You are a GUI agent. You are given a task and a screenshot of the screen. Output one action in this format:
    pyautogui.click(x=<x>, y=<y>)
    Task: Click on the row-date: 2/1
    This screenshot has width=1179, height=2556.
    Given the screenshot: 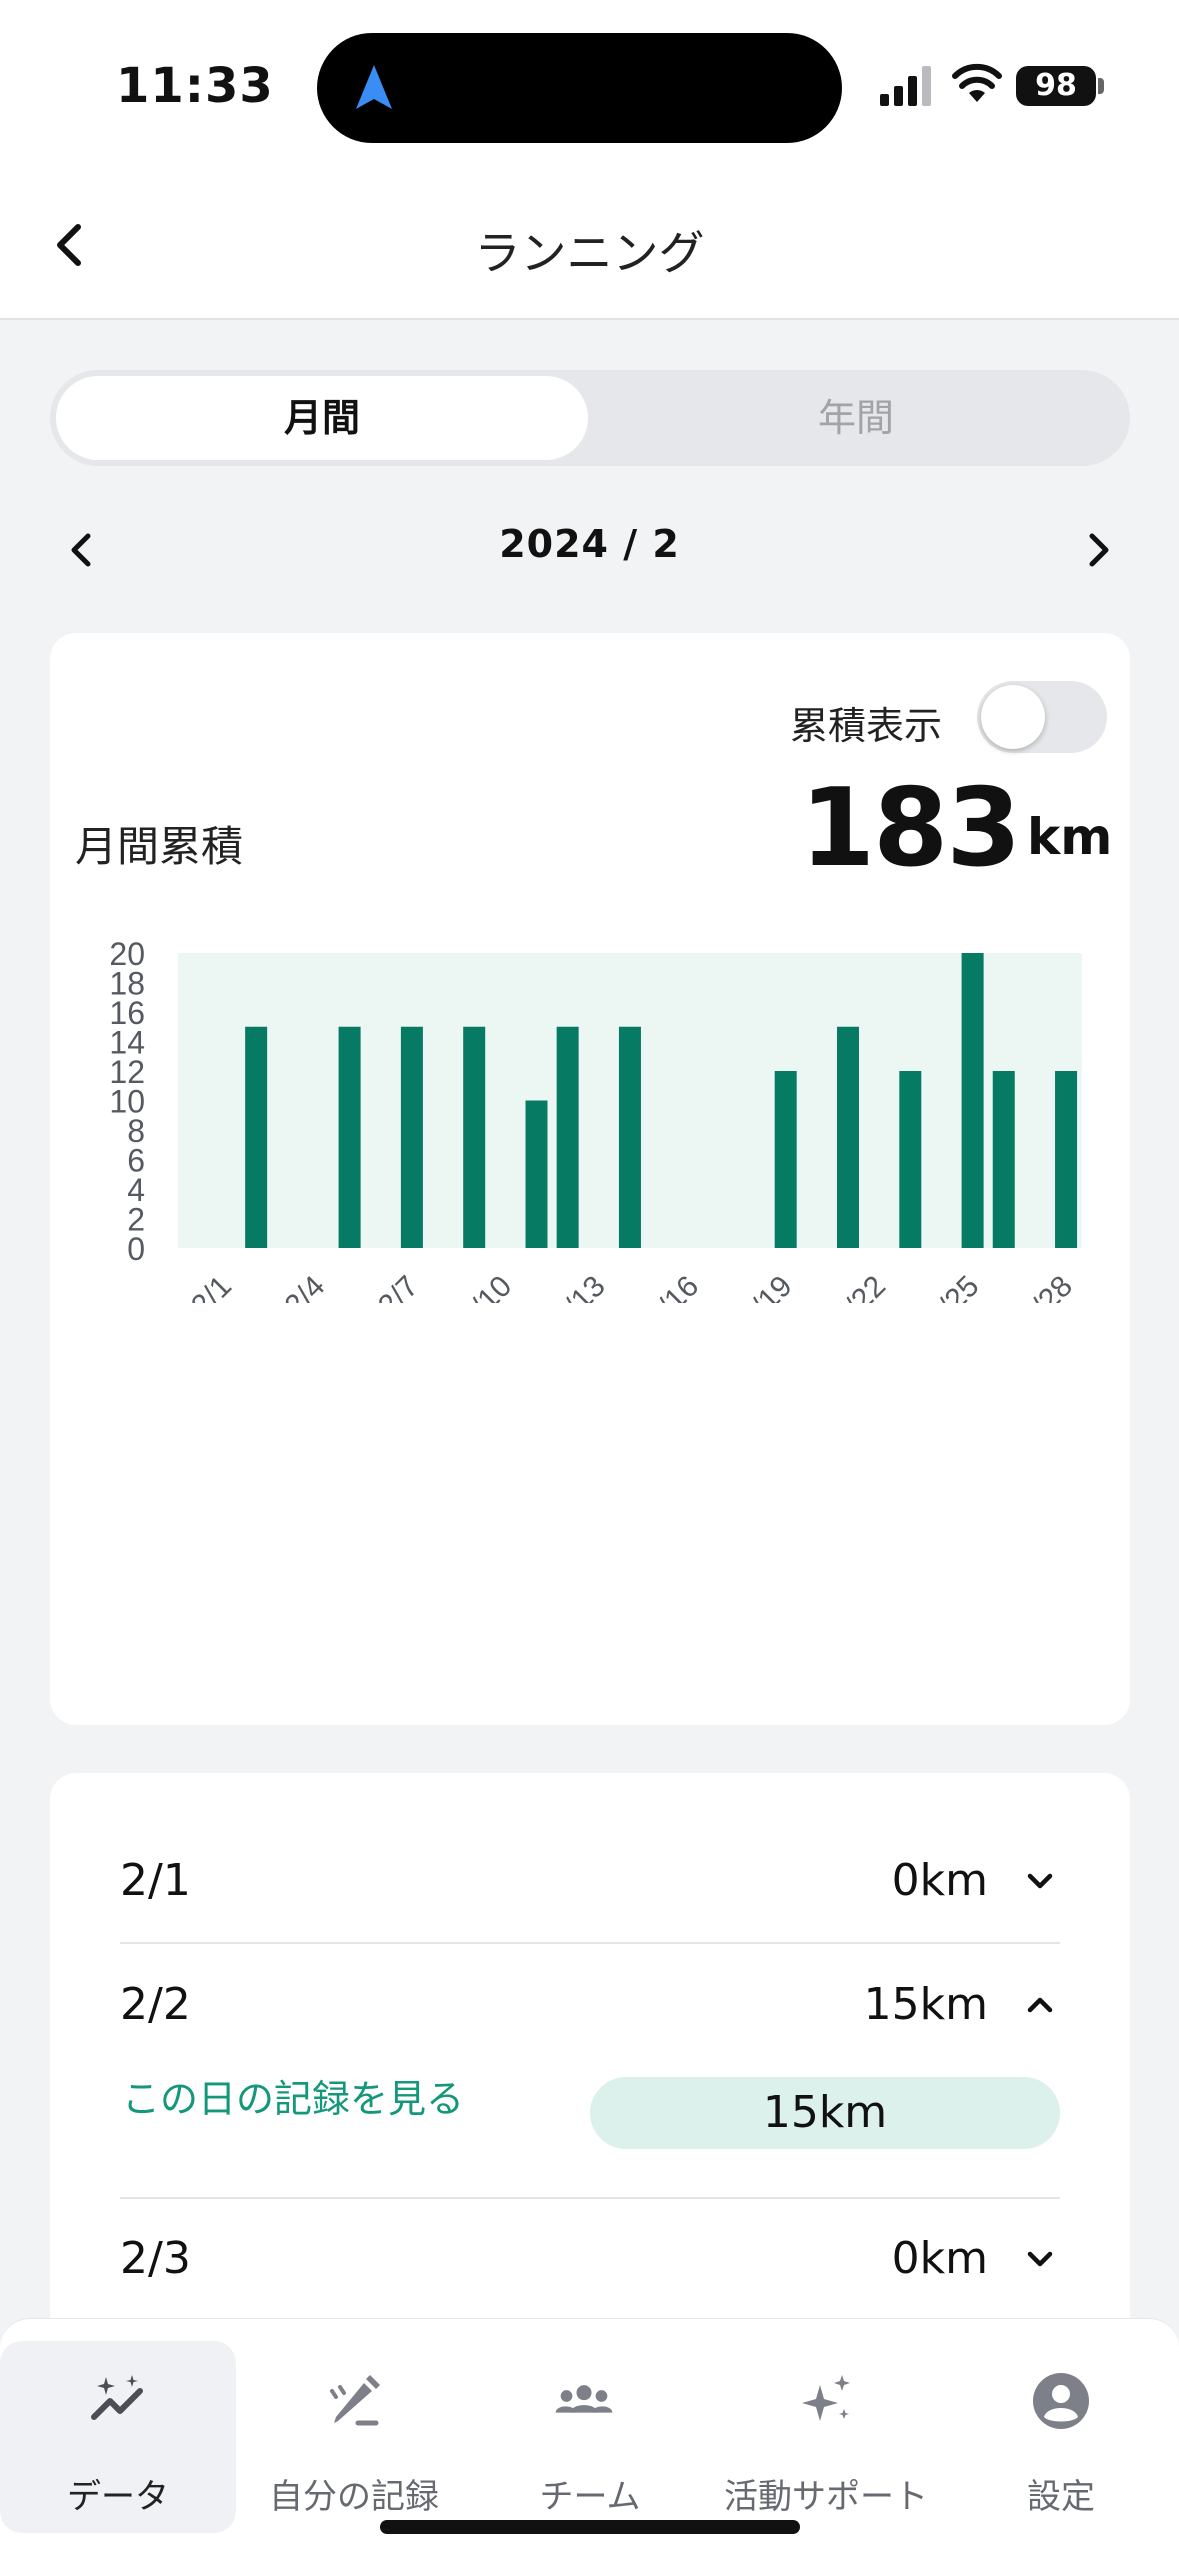 What is the action you would take?
    pyautogui.click(x=155, y=1880)
    